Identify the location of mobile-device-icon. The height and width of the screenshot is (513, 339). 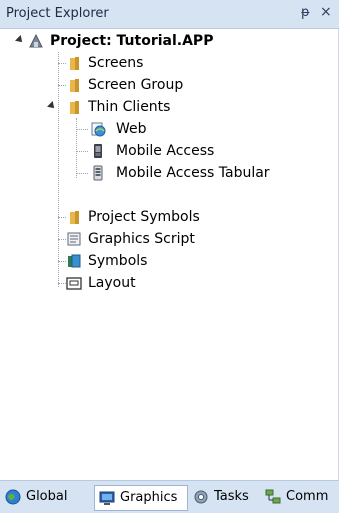
(98, 151).